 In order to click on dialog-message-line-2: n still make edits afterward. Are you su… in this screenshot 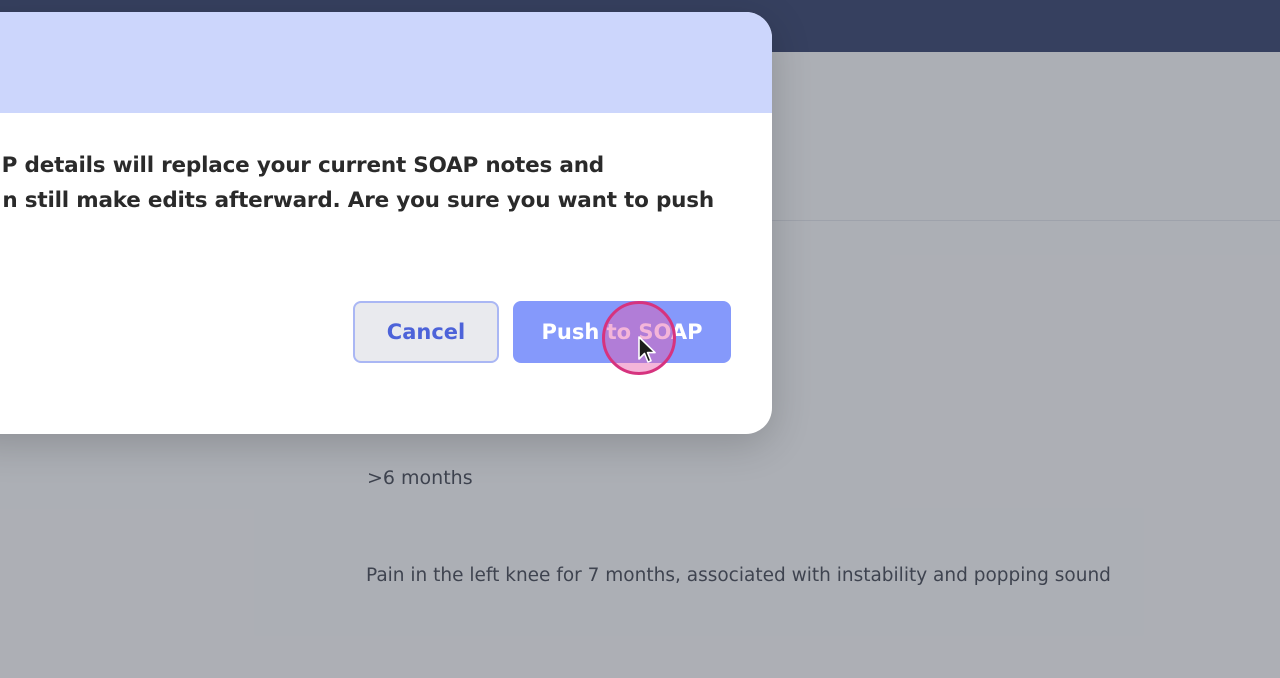, I will do `click(358, 200)`.